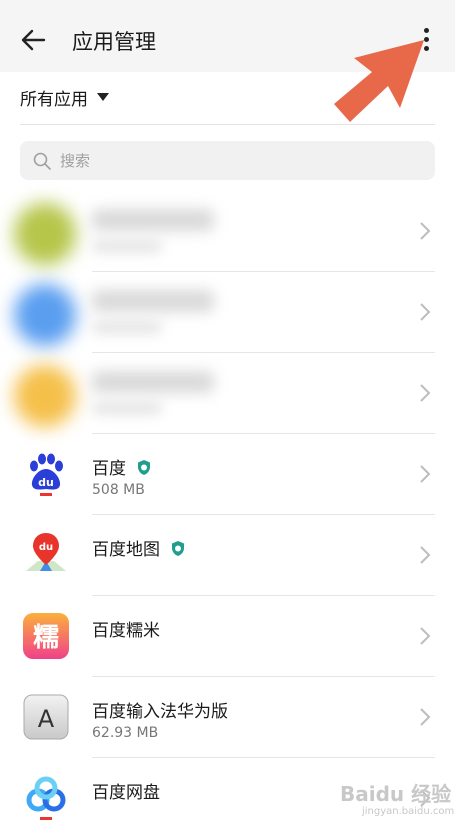 This screenshot has height=839, width=455. What do you see at coordinates (46, 798) in the screenshot?
I see `baidu-netdisk-icon` at bounding box center [46, 798].